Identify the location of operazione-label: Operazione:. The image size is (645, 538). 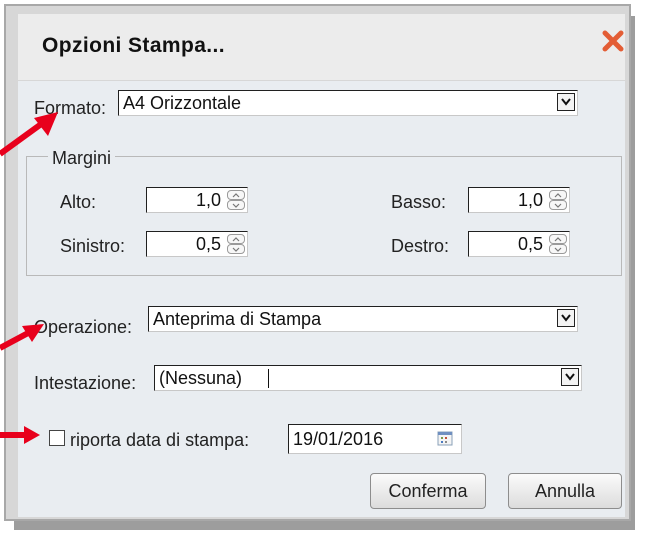
(83, 327).